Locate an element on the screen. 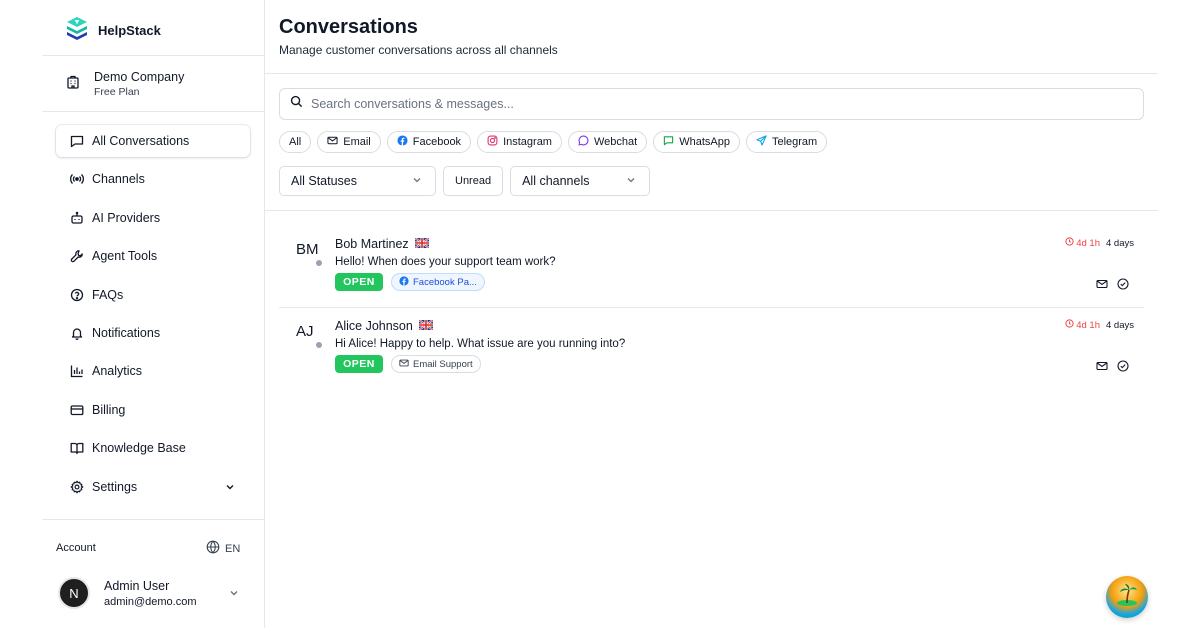 The height and width of the screenshot is (628, 1200). sidebar-item-label: FAQs is located at coordinates (108, 294).